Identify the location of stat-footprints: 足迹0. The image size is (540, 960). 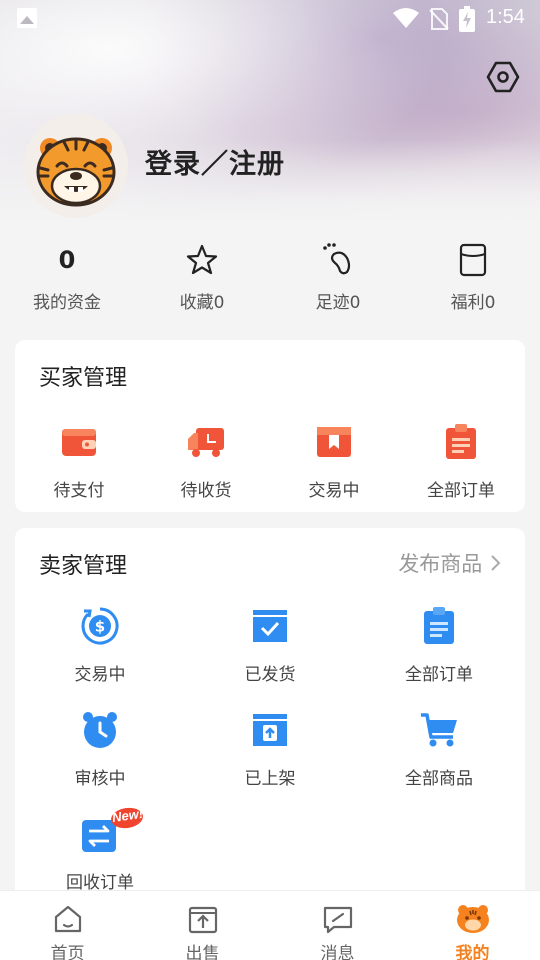
(338, 276).